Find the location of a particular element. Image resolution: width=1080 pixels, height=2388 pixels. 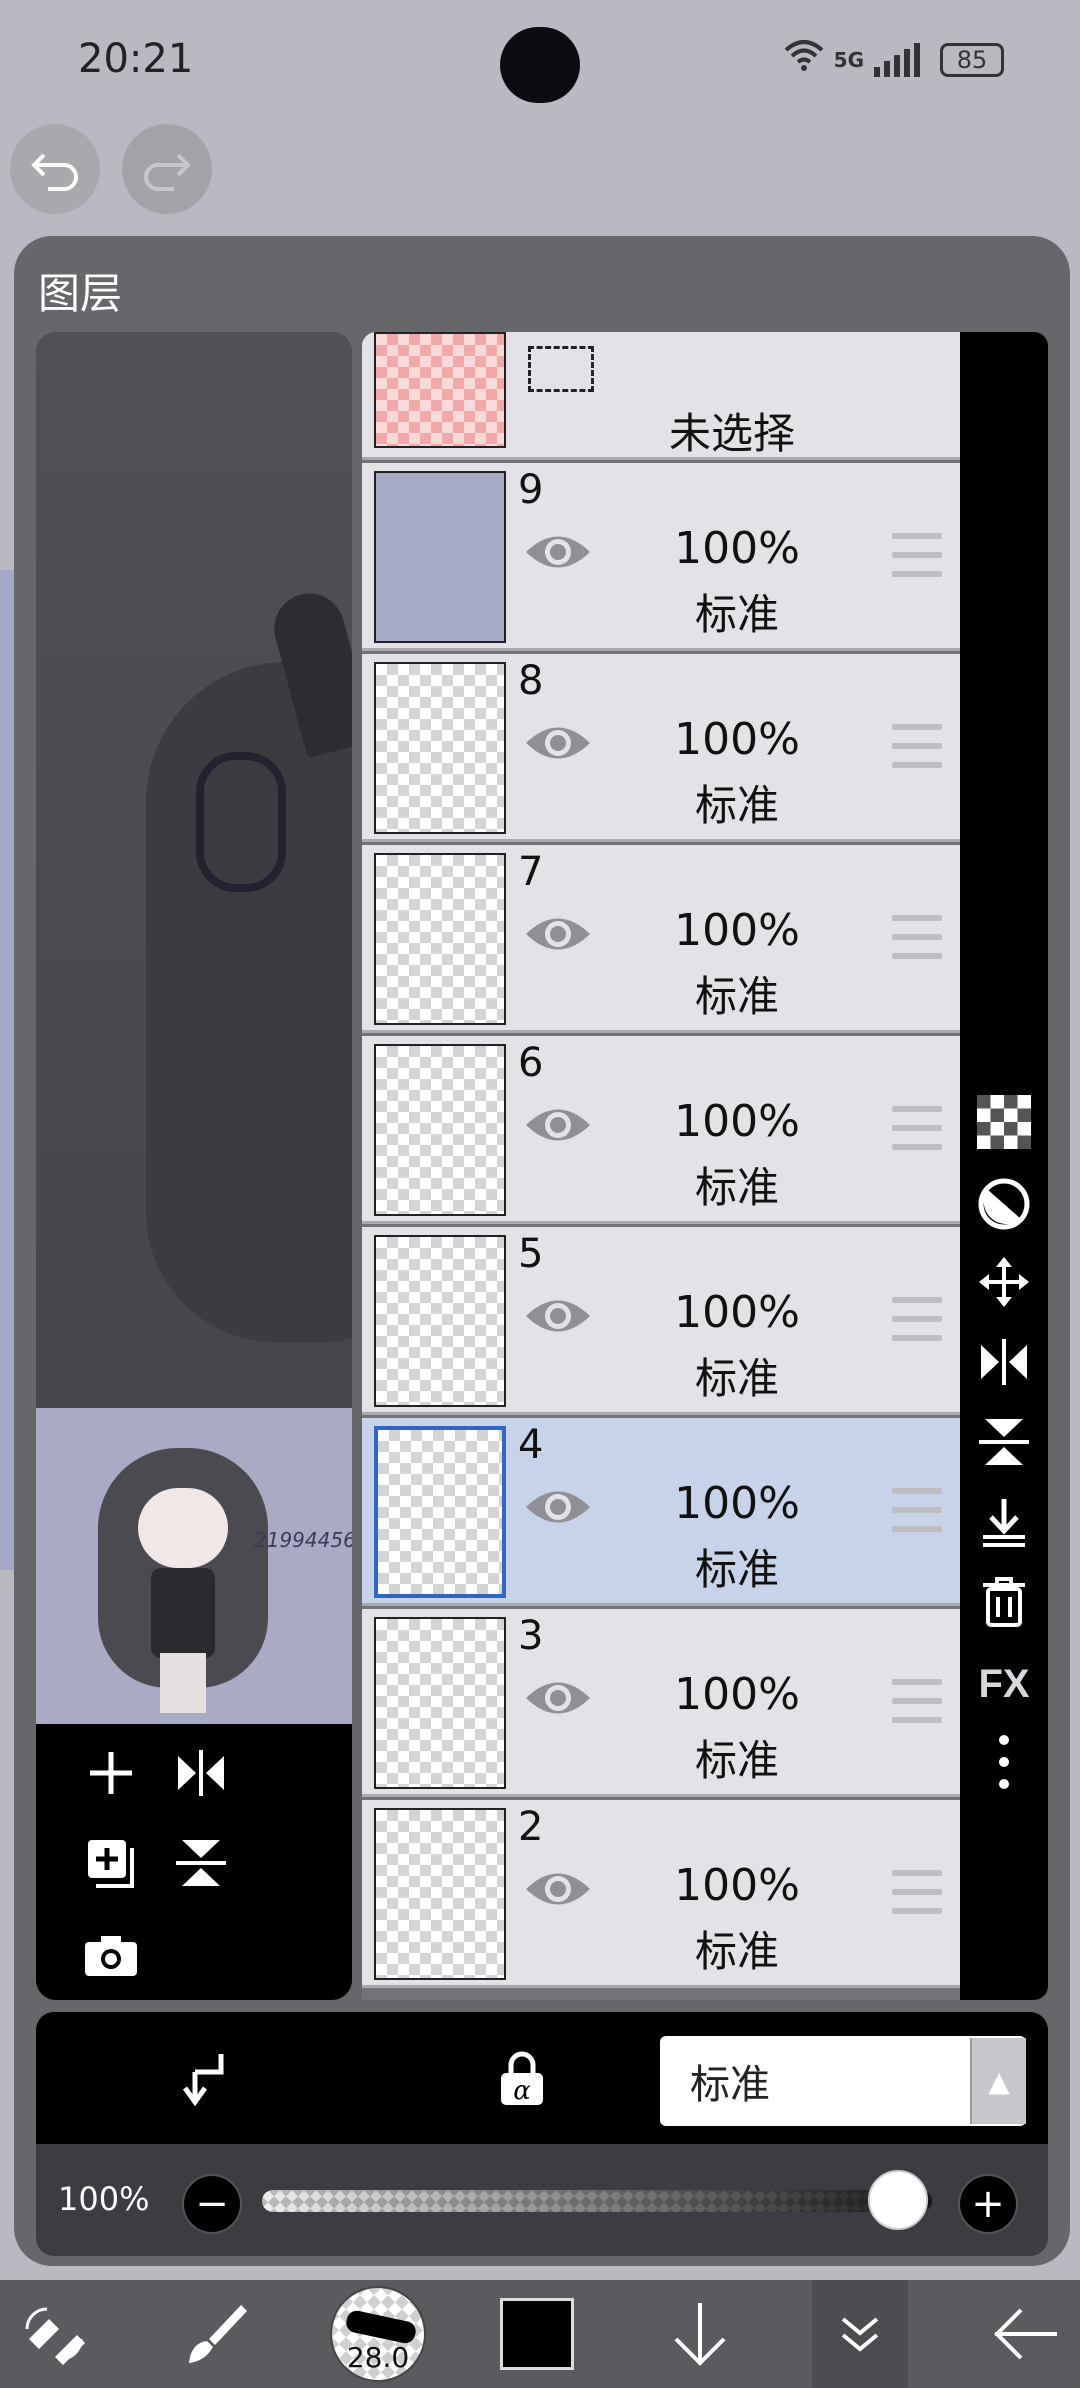

opacity-slider-knob is located at coordinates (898, 2200).